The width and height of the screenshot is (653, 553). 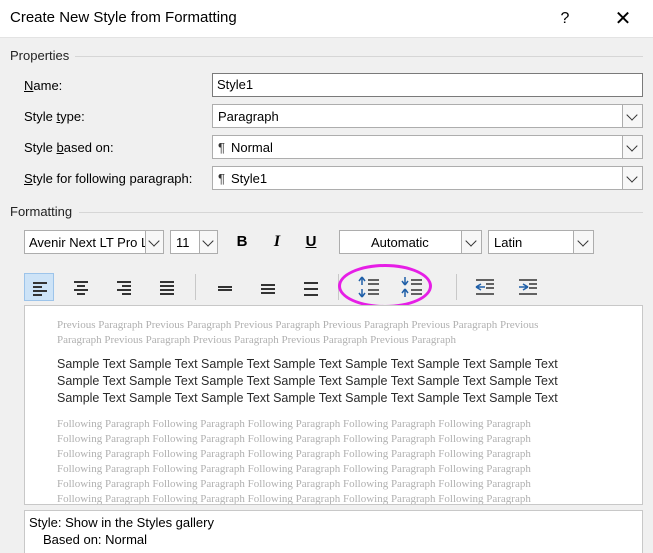 I want to click on increase-indent-icon, so click(x=528, y=287).